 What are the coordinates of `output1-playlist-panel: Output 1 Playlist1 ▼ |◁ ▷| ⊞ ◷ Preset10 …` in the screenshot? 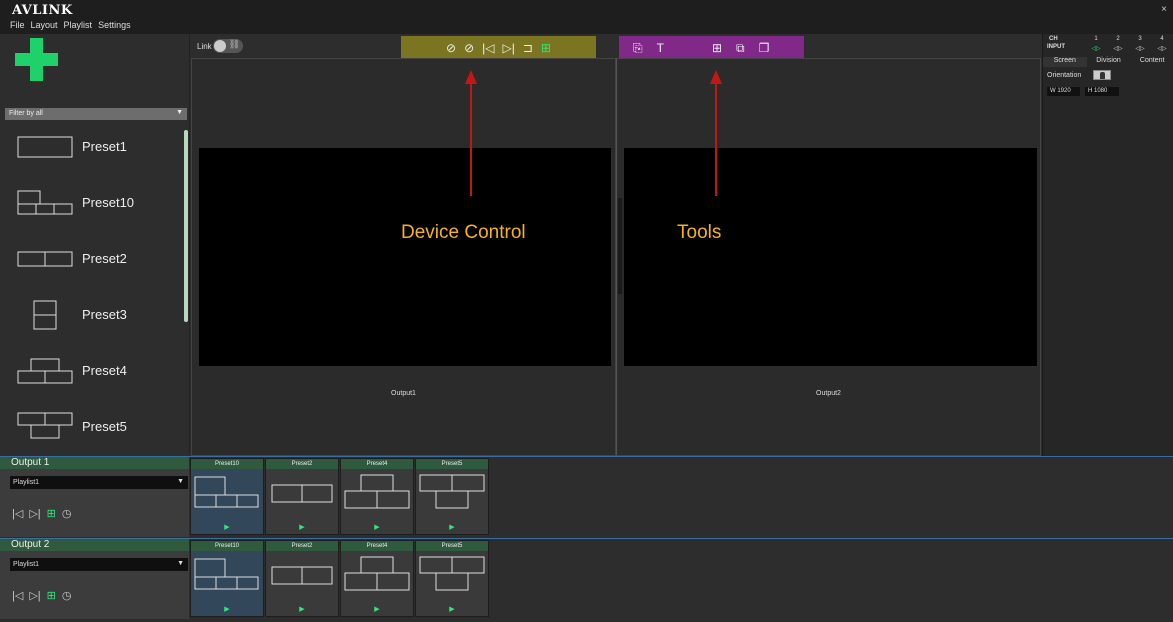 It's located at (586, 496).